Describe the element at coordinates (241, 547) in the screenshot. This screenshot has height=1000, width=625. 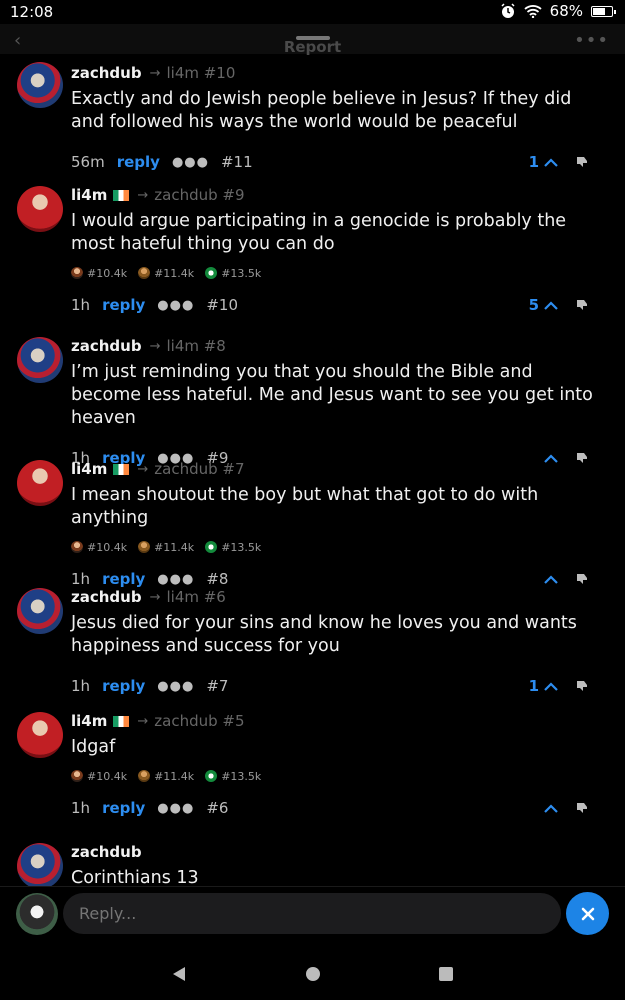
I see `badge-label: #13.5k` at that location.